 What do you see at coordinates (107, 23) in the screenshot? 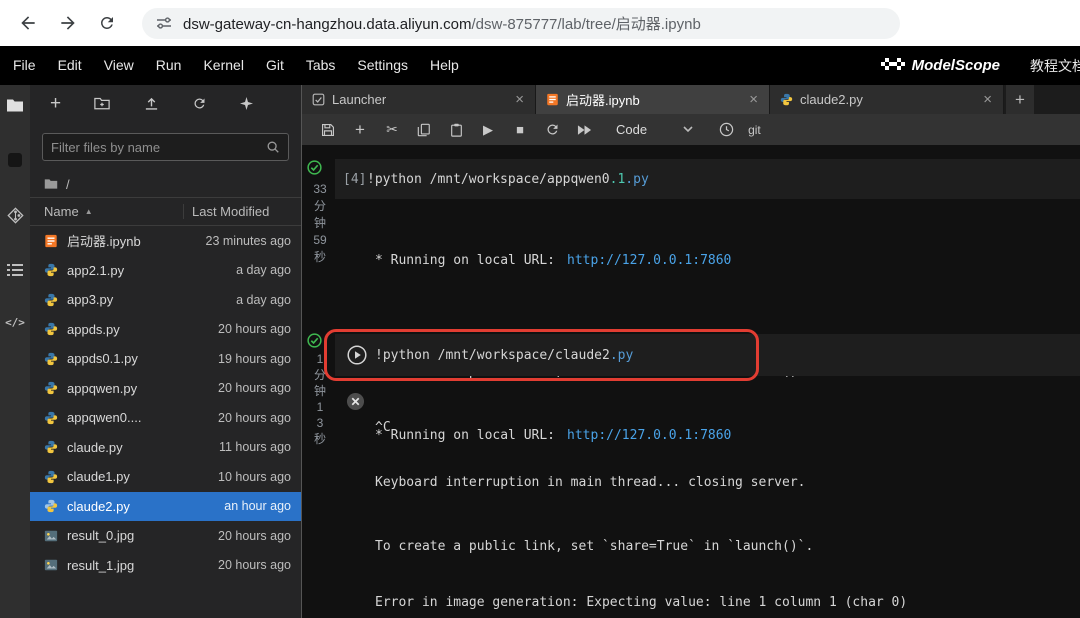
I see `reload-icon` at bounding box center [107, 23].